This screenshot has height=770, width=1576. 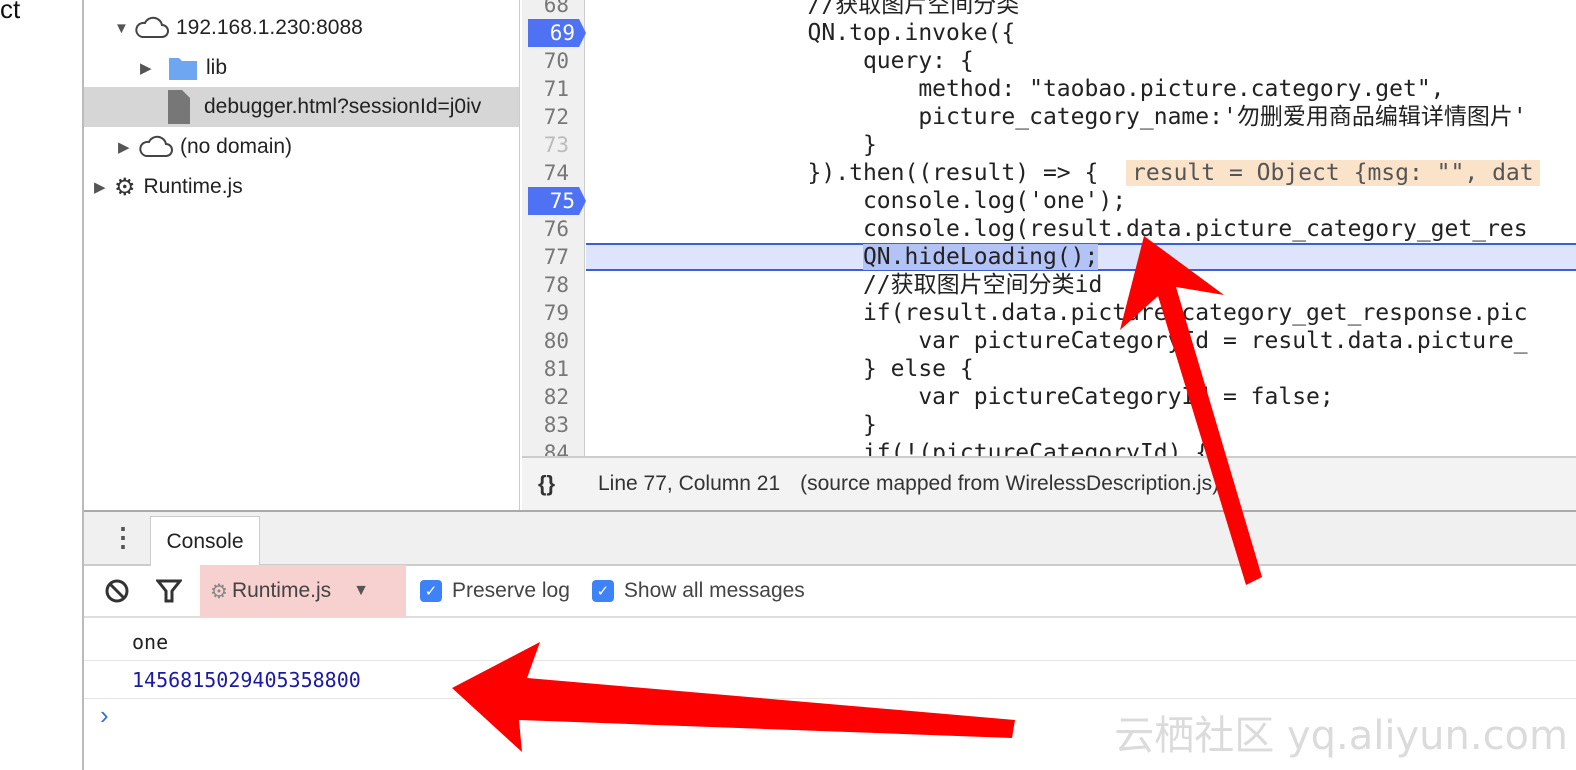 What do you see at coordinates (343, 106) in the screenshot?
I see `tree-item-label: debugger.html?sessionId=j0iv` at bounding box center [343, 106].